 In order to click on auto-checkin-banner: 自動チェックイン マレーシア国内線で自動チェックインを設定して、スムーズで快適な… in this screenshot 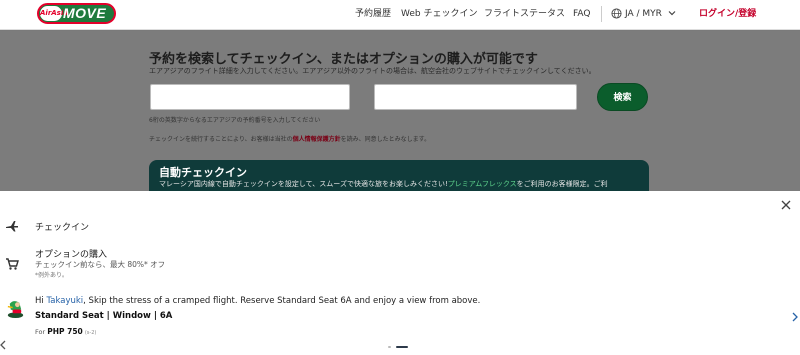, I will do `click(399, 175)`.